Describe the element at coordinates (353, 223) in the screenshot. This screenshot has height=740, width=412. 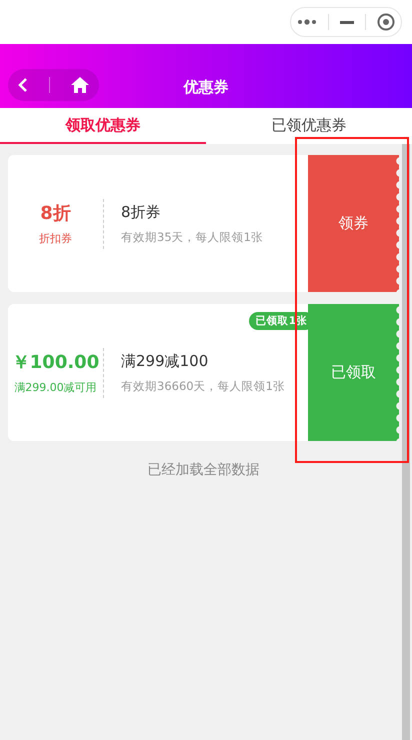
I see `claim-button: 领券` at that location.